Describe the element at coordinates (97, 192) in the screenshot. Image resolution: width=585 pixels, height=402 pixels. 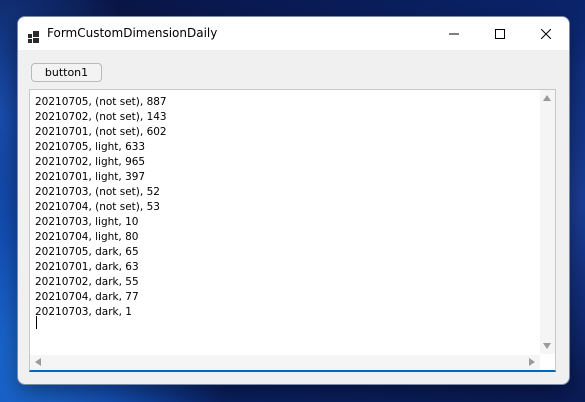
I see `output-line: 20210703, (not set), 52` at that location.